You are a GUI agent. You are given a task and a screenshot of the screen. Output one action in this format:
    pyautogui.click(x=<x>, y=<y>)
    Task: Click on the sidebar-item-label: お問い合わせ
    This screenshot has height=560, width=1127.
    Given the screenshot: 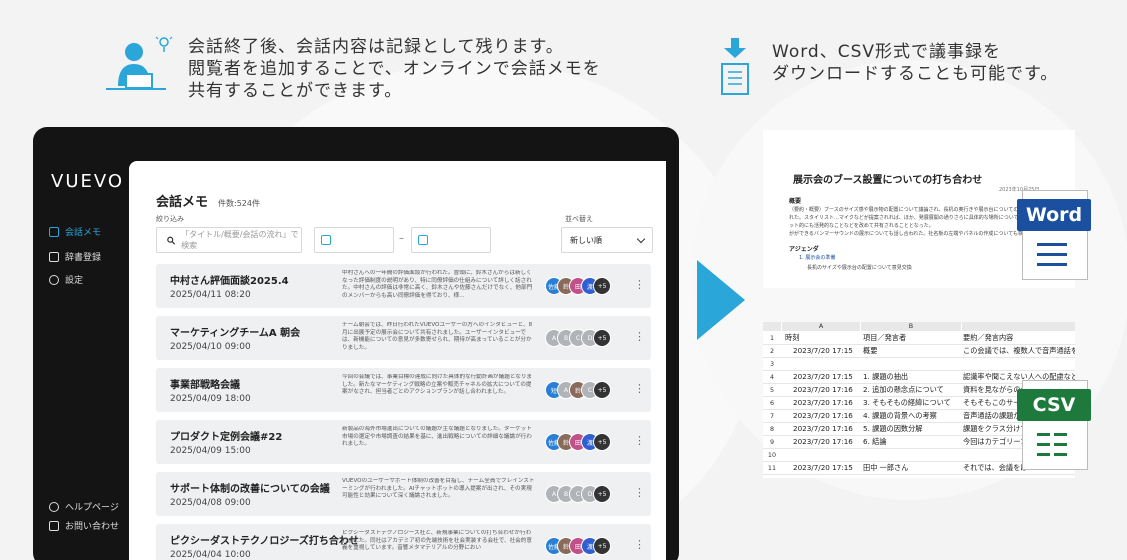 What is the action you would take?
    pyautogui.click(x=92, y=527)
    